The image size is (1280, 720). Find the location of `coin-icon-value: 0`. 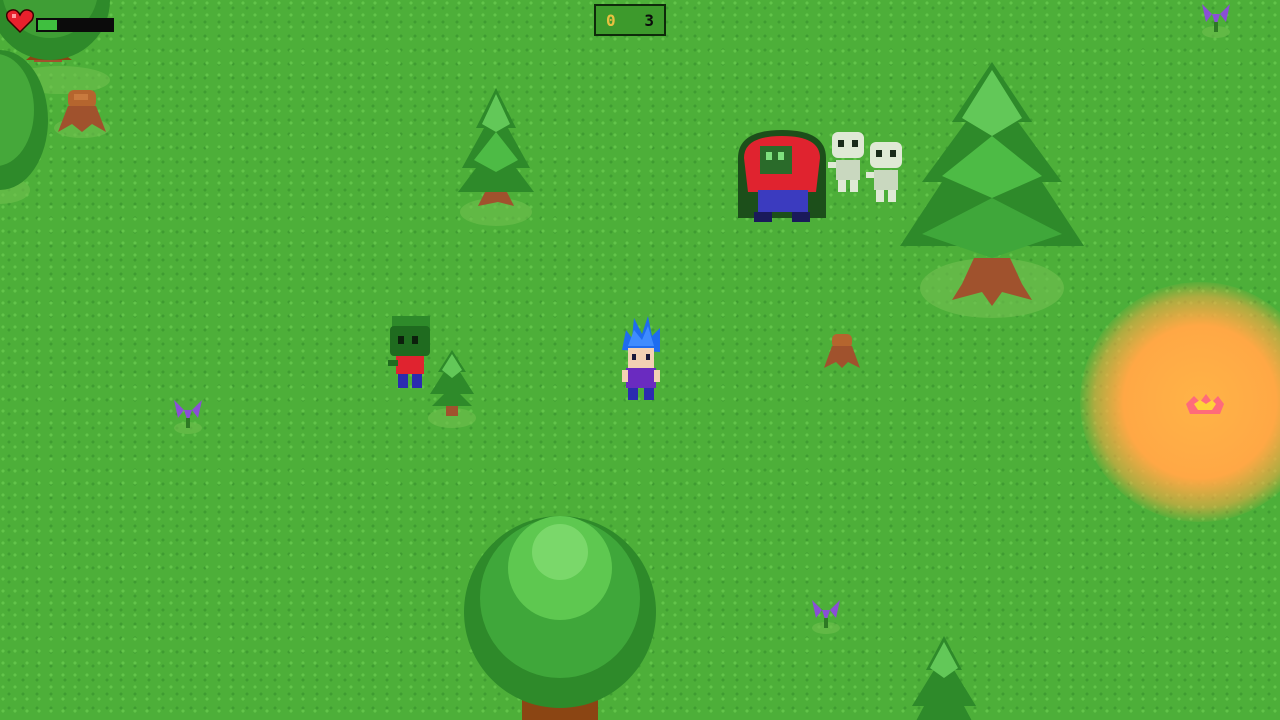

coin-icon-value: 0 is located at coordinates (611, 20).